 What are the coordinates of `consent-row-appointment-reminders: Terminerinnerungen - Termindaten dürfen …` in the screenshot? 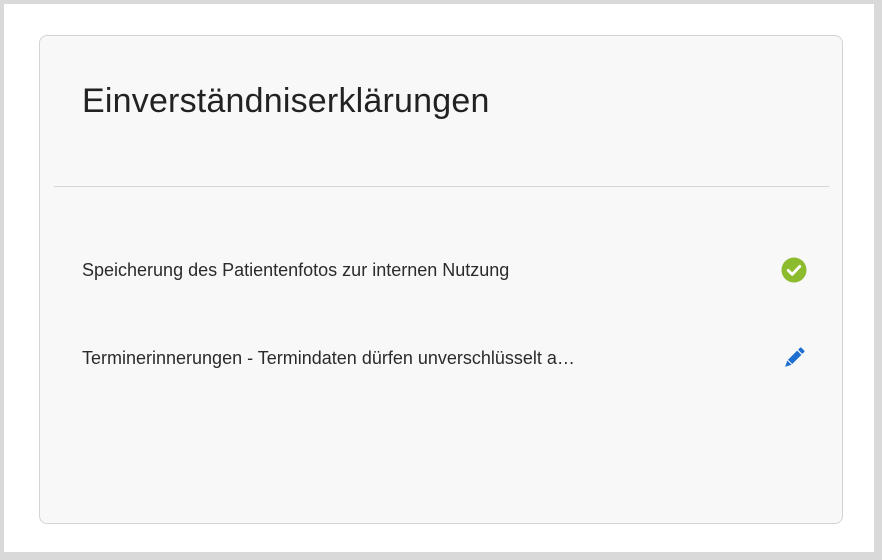 It's located at (447, 358).